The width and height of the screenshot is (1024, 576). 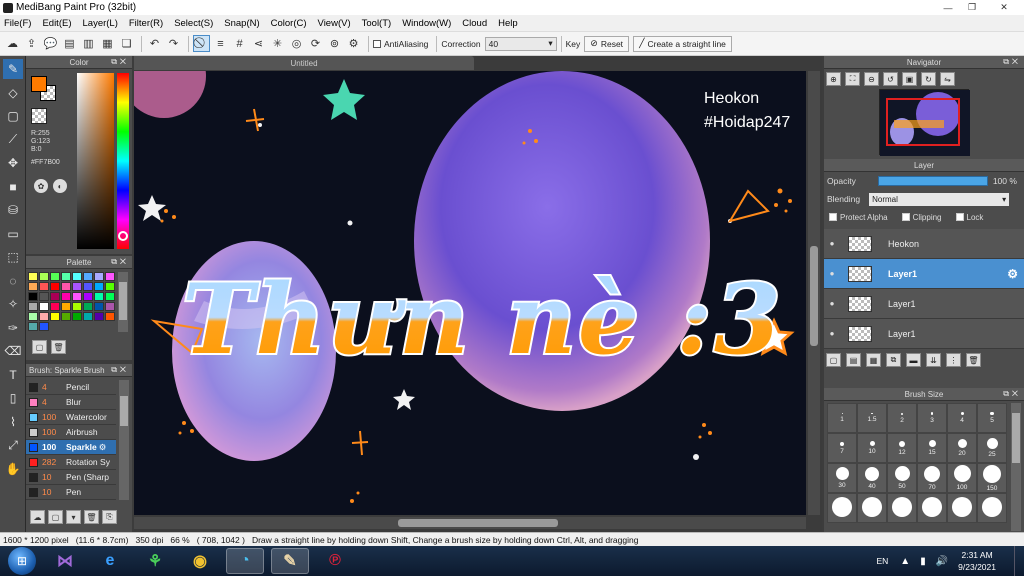 What do you see at coordinates (858, 217) in the screenshot?
I see `protect-alpha-option: Protect Alpha` at bounding box center [858, 217].